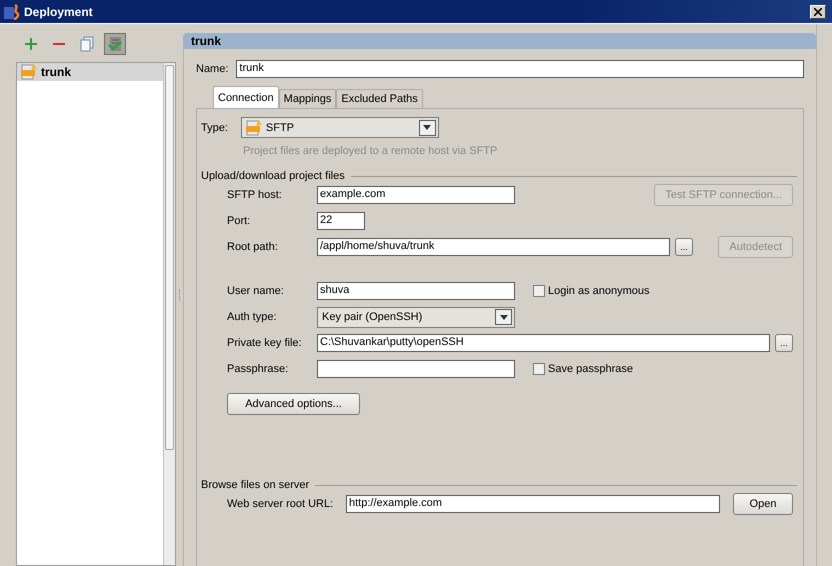 This screenshot has width=832, height=566. I want to click on section-title: Upload/download project files, so click(273, 176).